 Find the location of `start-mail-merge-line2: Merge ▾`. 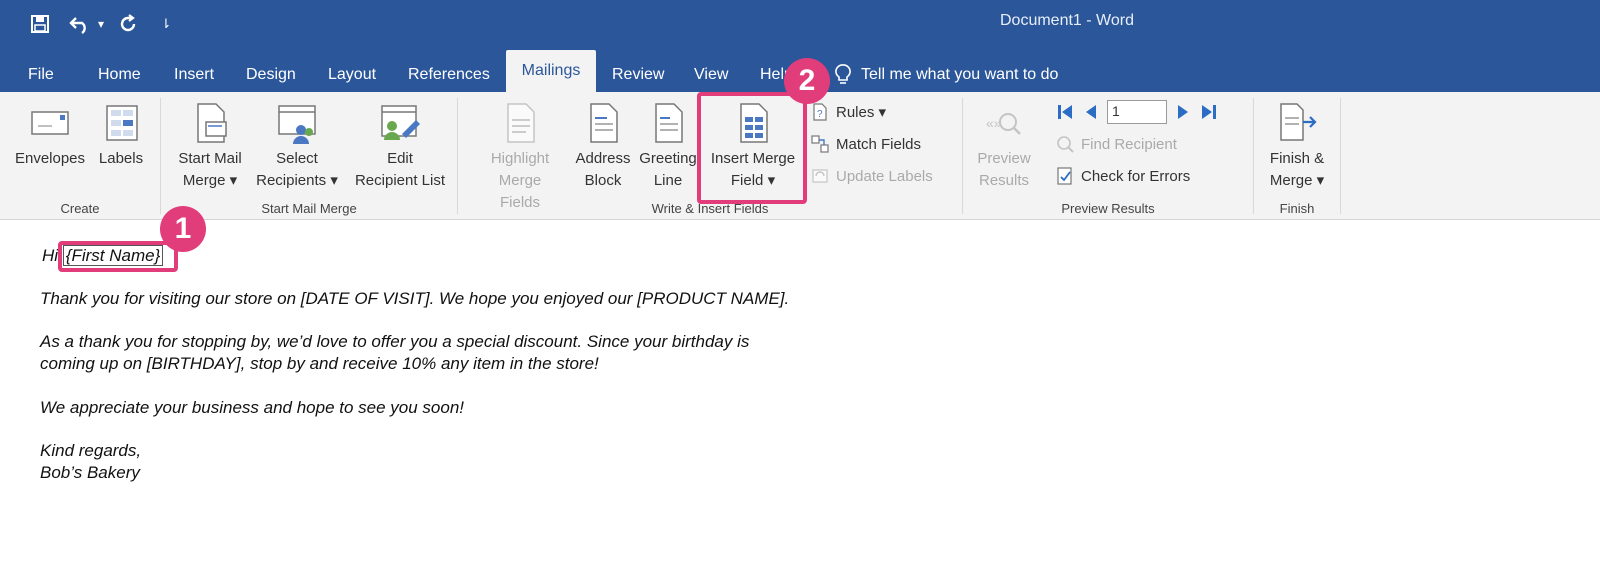

start-mail-merge-line2: Merge ▾ is located at coordinates (210, 180).